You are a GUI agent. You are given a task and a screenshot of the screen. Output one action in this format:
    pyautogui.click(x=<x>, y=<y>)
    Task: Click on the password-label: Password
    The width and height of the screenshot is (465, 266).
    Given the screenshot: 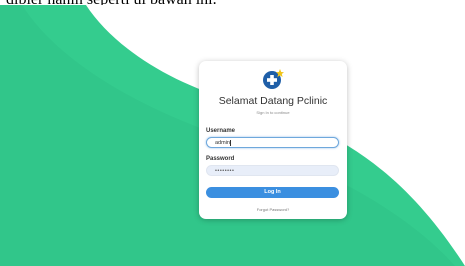 What is the action you would take?
    pyautogui.click(x=220, y=159)
    